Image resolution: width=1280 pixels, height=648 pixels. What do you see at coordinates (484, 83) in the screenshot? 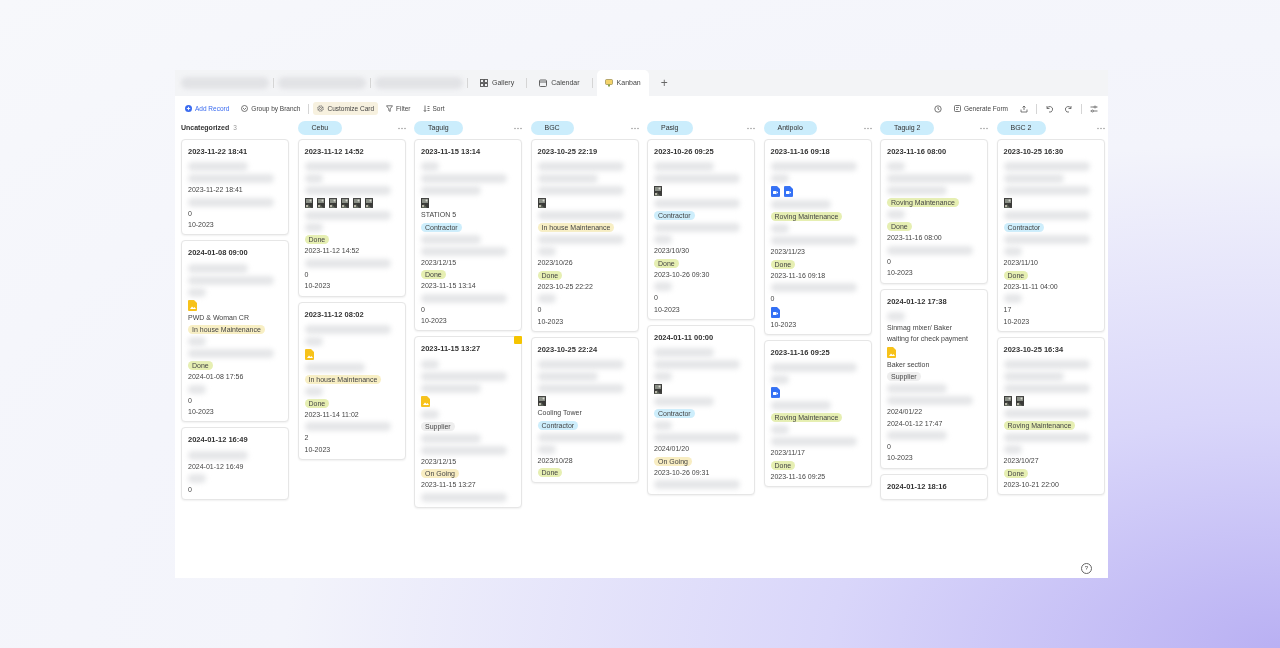
I see `grid-icon` at bounding box center [484, 83].